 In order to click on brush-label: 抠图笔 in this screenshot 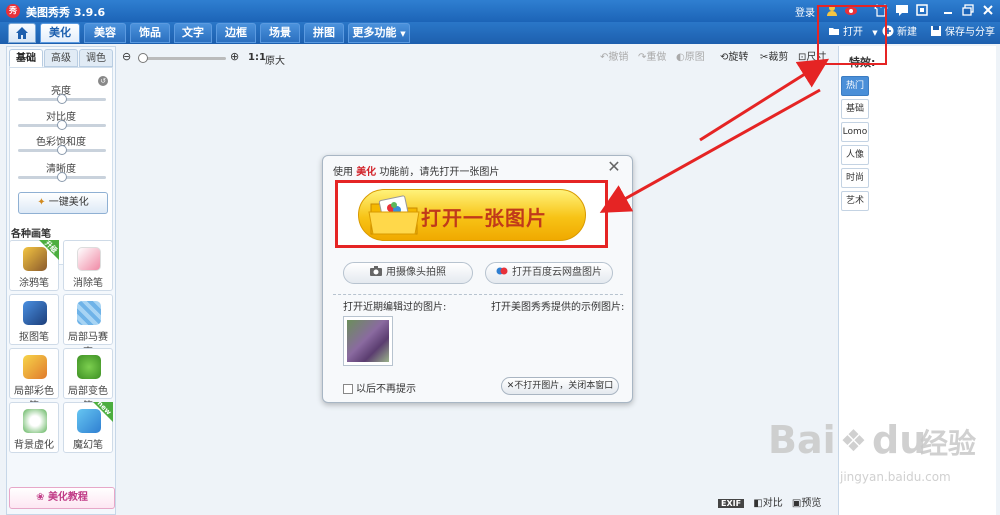, I will do `click(34, 337)`.